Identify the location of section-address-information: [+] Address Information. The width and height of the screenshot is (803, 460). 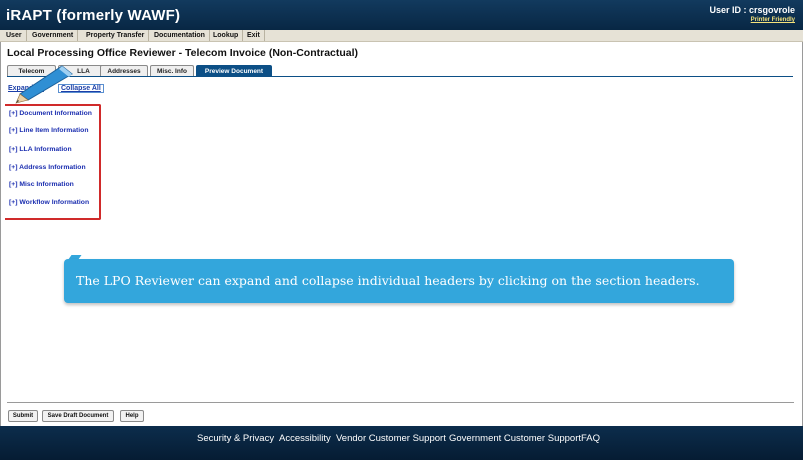
(47, 167).